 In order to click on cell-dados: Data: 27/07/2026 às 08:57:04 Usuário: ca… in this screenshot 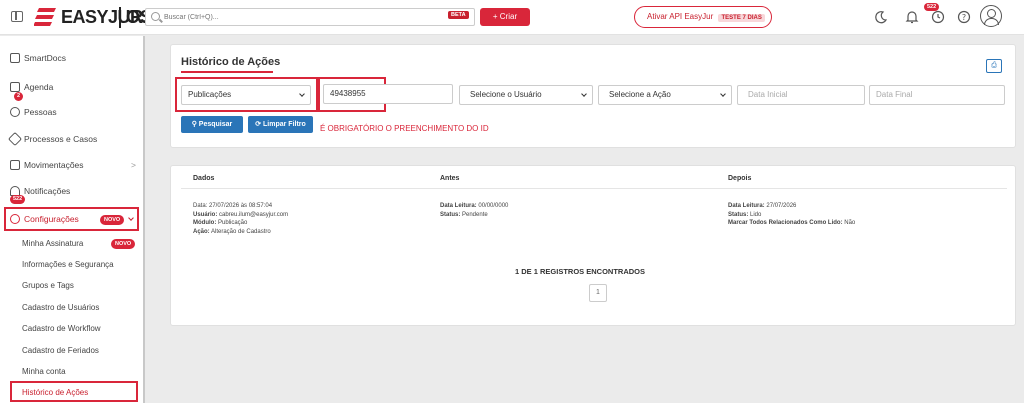, I will do `click(240, 219)`.